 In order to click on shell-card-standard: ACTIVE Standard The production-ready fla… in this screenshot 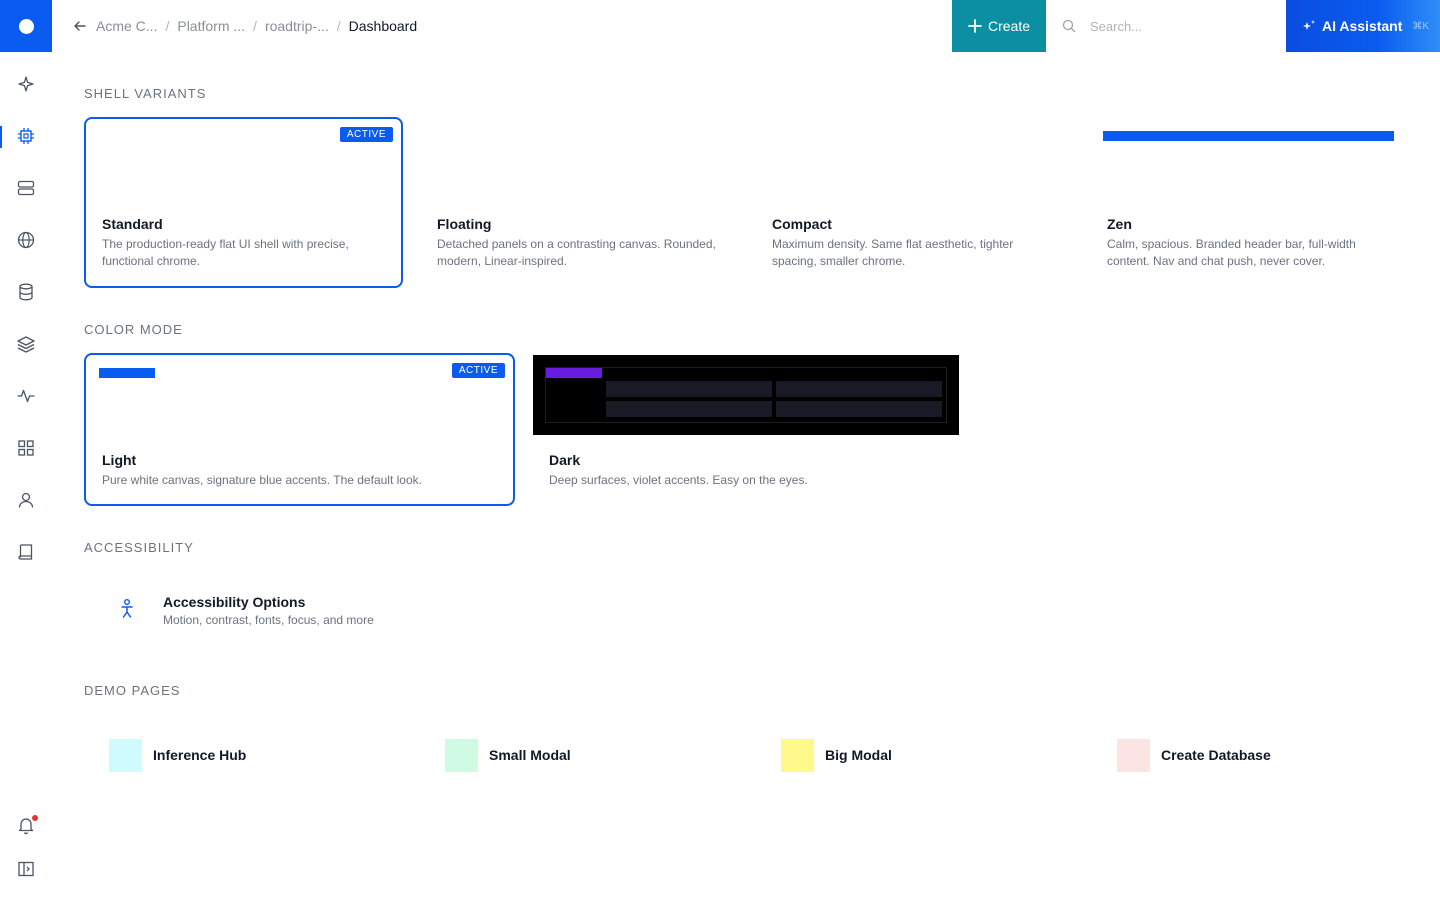, I will do `click(243, 202)`.